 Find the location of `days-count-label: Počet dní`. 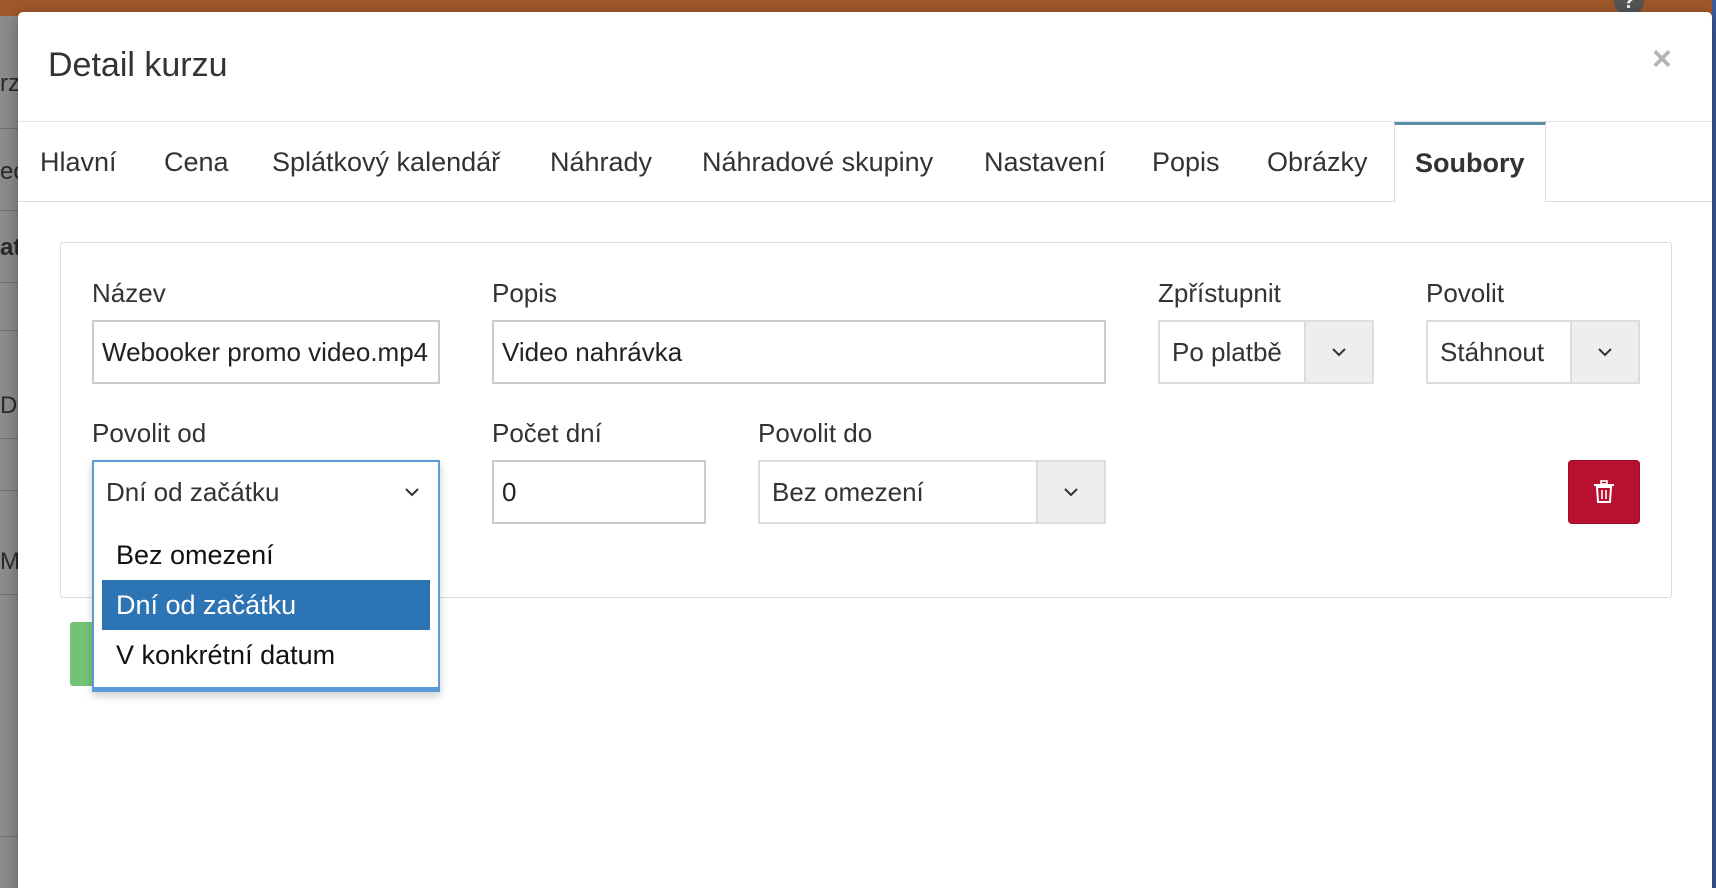

days-count-label: Počet dní is located at coordinates (547, 433).